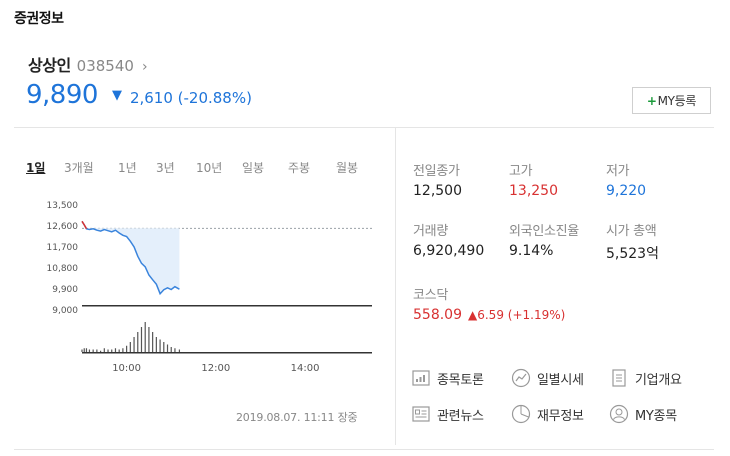 This screenshot has width=730, height=456. I want to click on discussion-link: 종목토론, so click(447, 378).